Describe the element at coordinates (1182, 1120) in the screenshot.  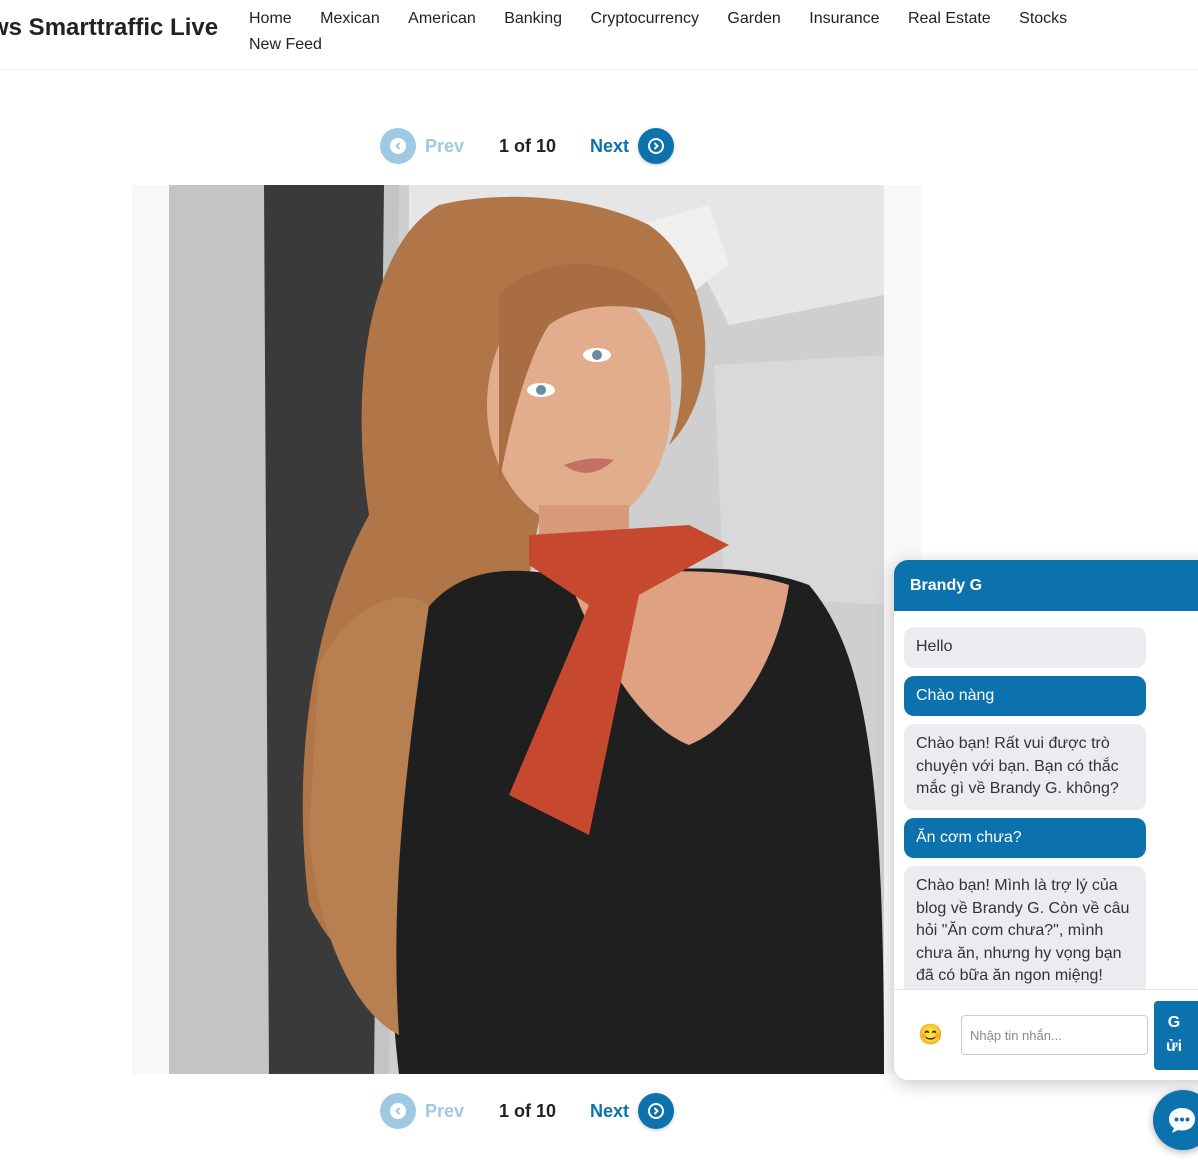
I see `chat-bubble-icon` at that location.